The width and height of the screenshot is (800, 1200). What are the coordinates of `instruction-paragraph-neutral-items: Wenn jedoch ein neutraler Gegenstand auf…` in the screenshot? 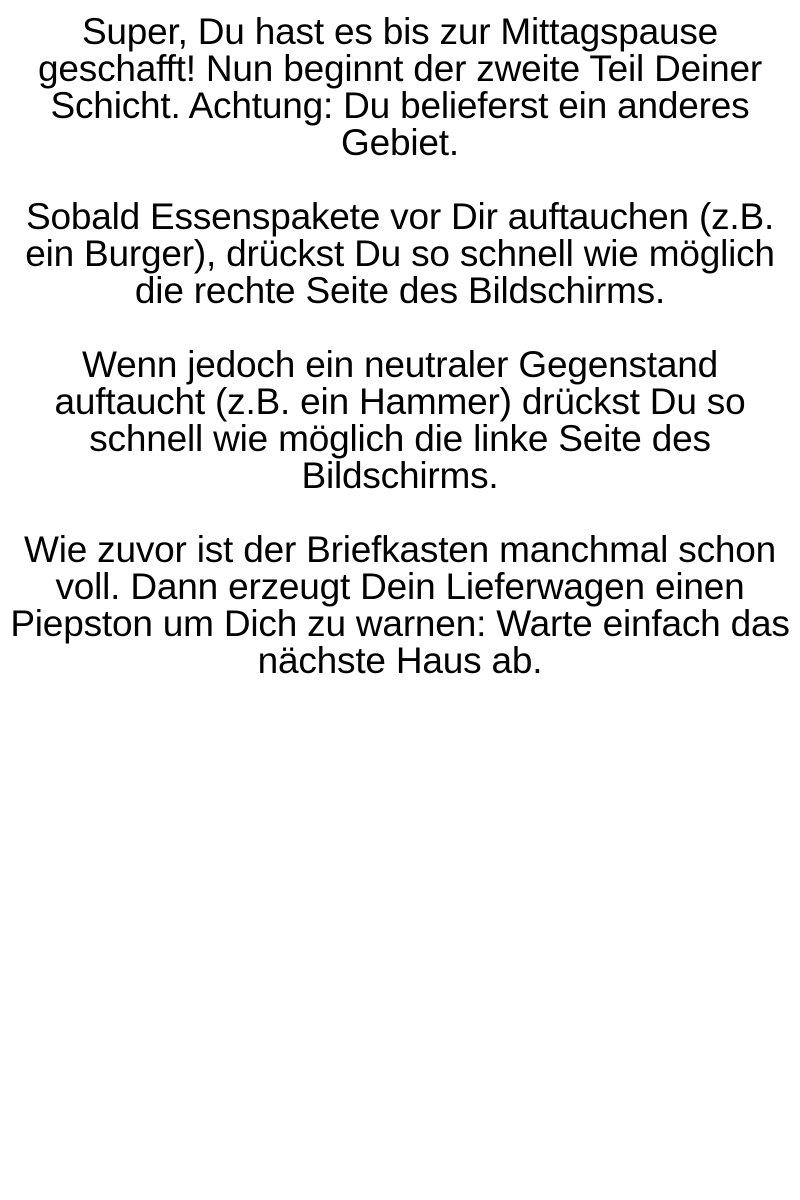 It's located at (400, 420).